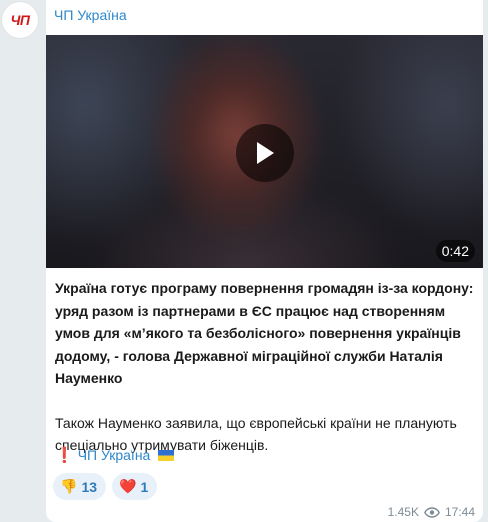  I want to click on reaction-heart: ❤️ 1, so click(135, 486).